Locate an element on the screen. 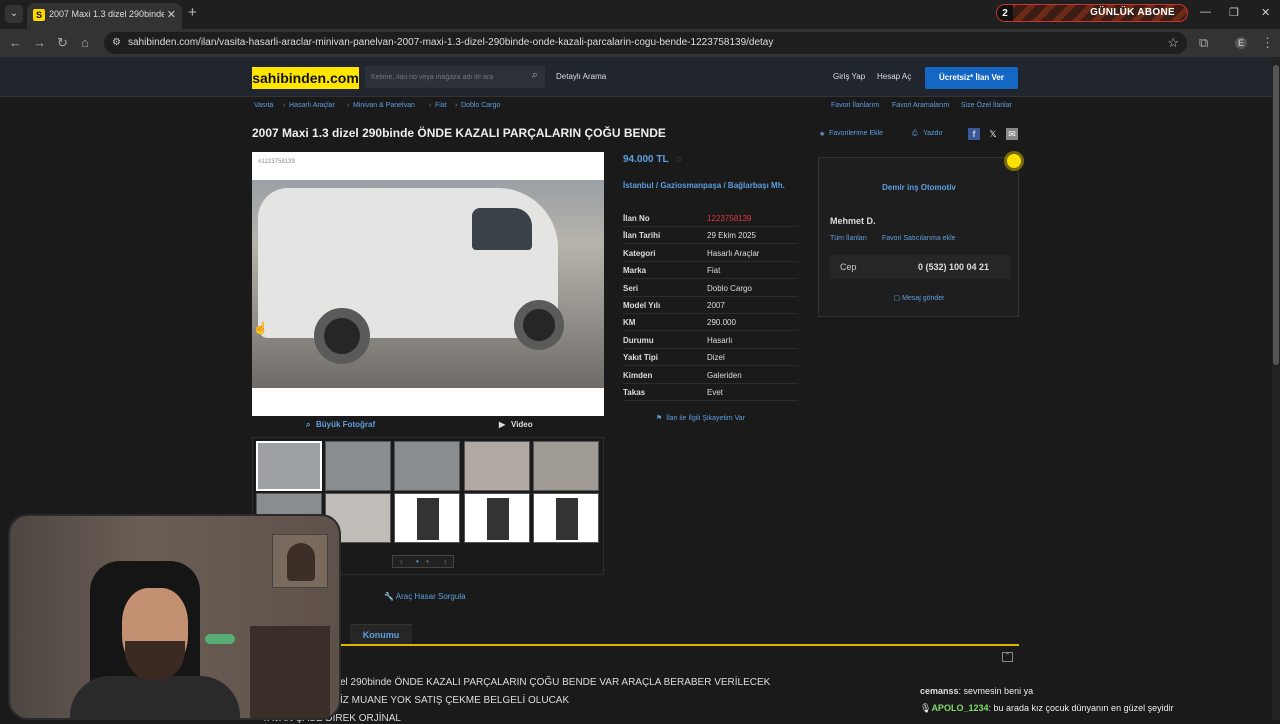  webcam-overlay is located at coordinates (174, 617).